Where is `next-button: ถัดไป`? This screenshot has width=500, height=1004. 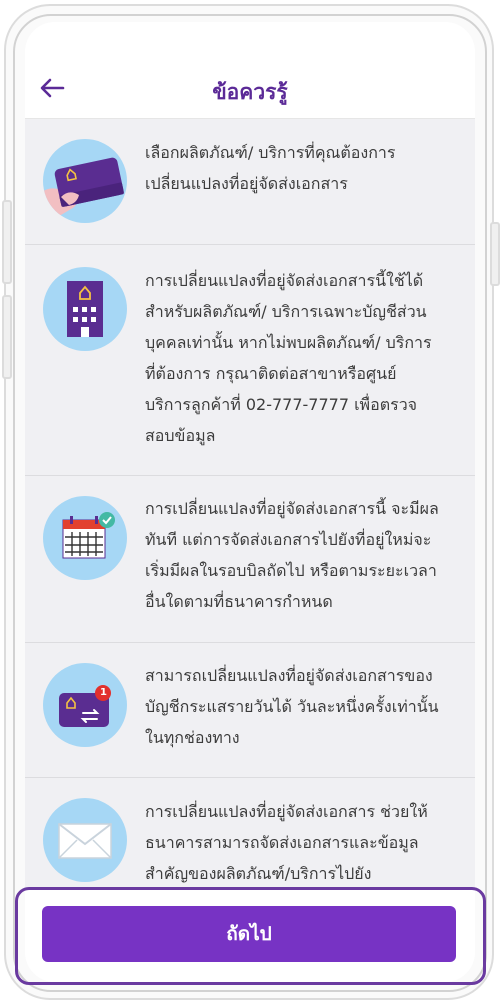
next-button: ถัดไป is located at coordinates (249, 934).